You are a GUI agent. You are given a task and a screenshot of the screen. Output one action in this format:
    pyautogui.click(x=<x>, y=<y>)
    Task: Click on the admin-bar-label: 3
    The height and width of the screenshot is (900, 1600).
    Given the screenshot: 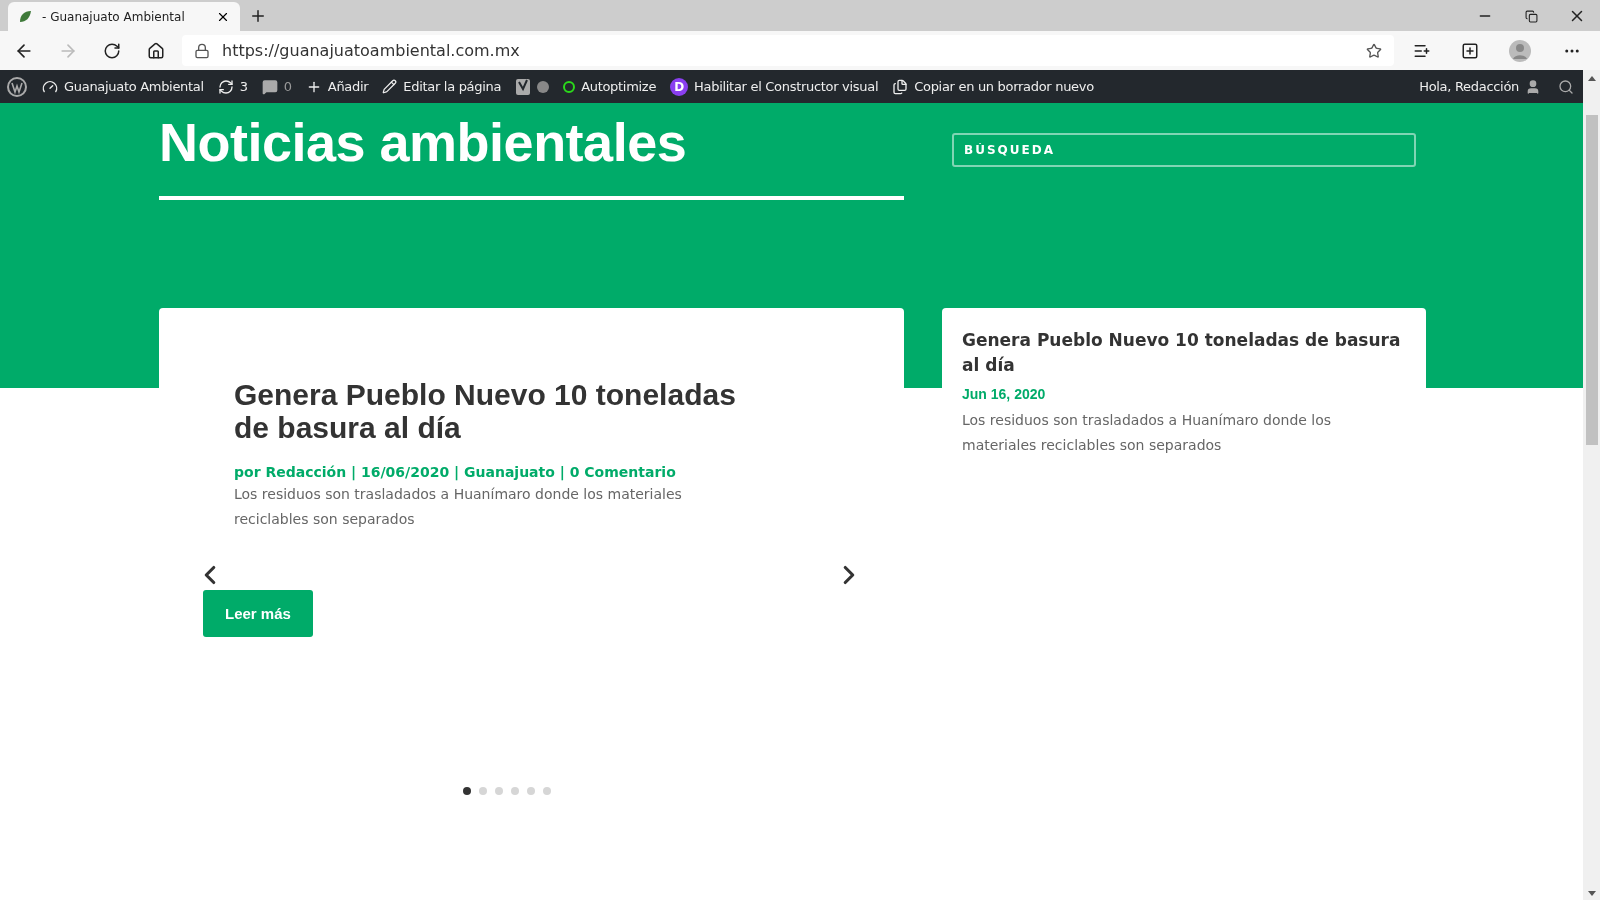 What is the action you would take?
    pyautogui.click(x=243, y=86)
    